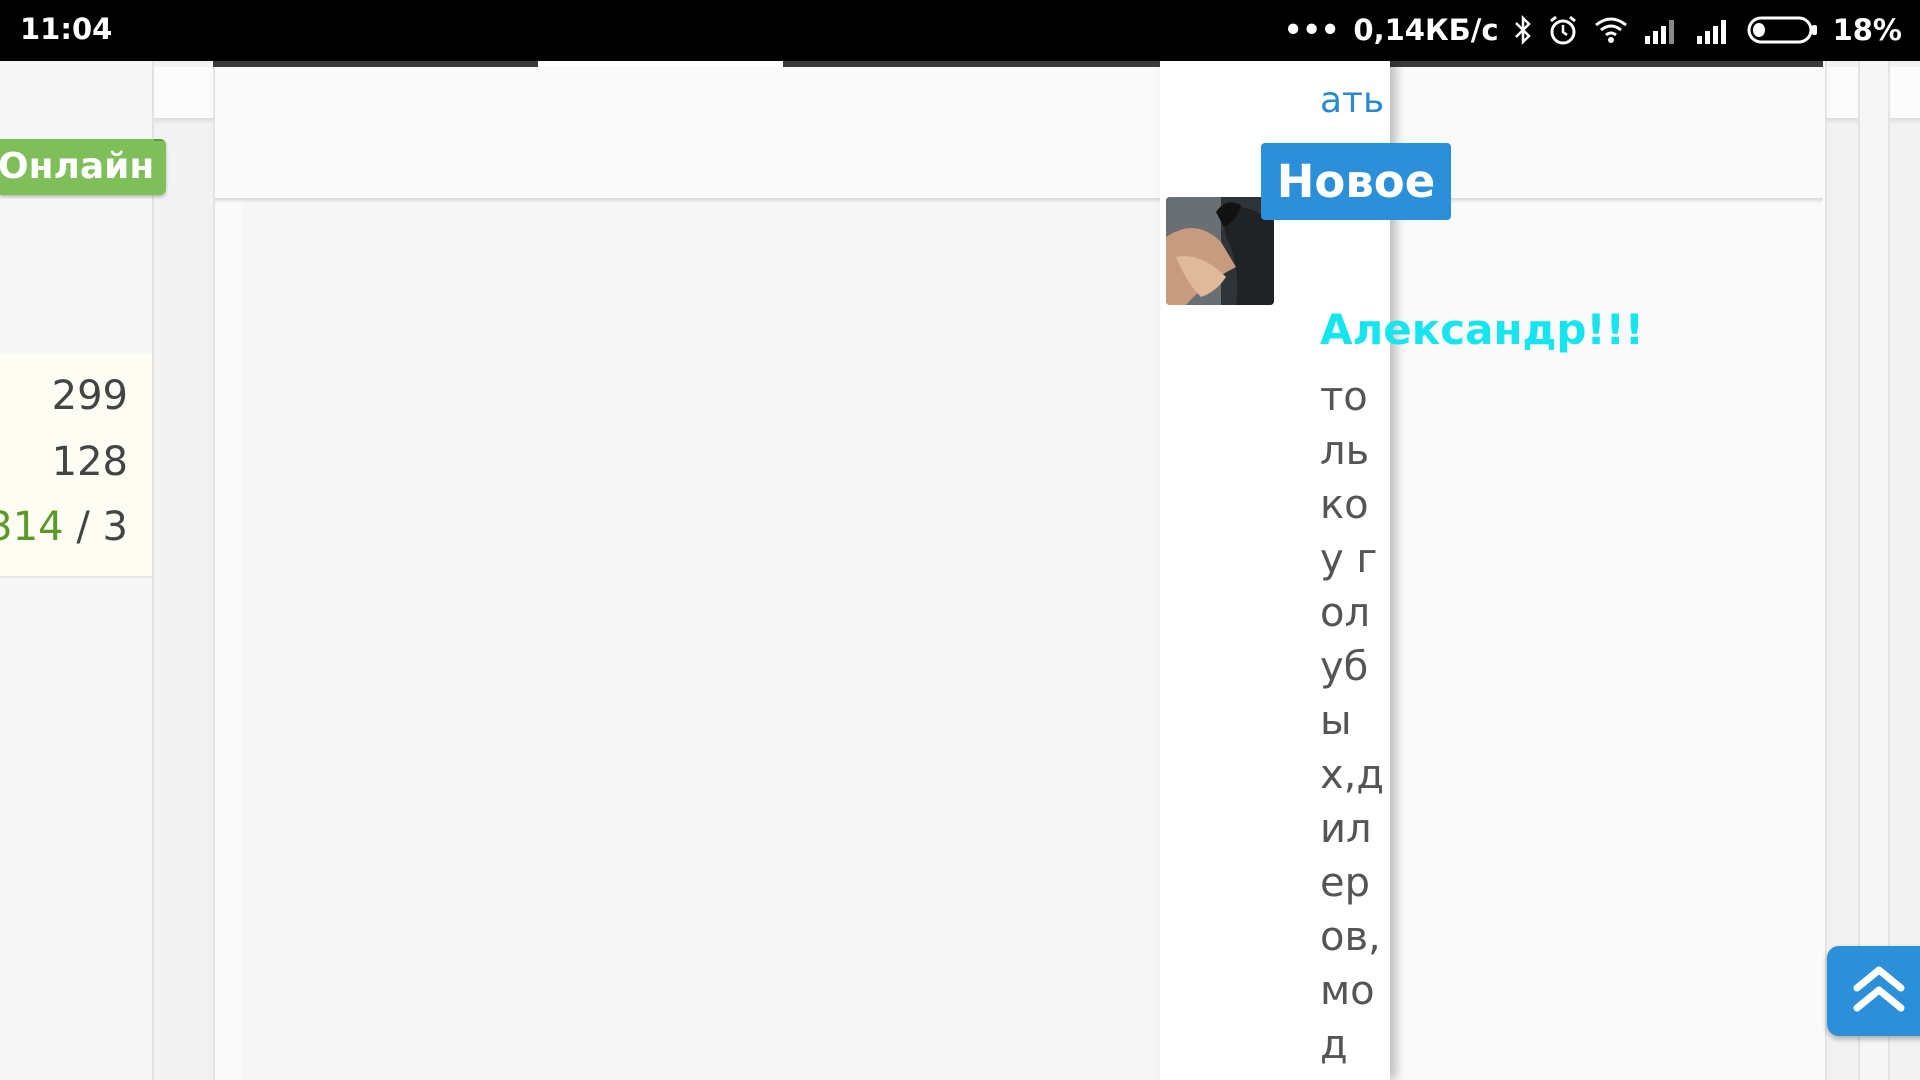  I want to click on right-gutter, so click(1874, 570).